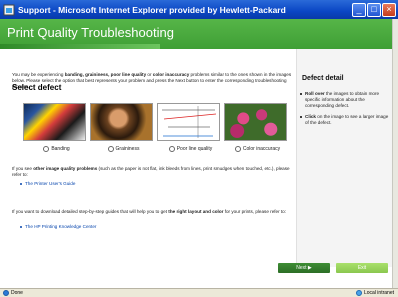 This screenshot has width=398, height=297. What do you see at coordinates (362, 268) in the screenshot?
I see `exit-button: Exit` at bounding box center [362, 268].